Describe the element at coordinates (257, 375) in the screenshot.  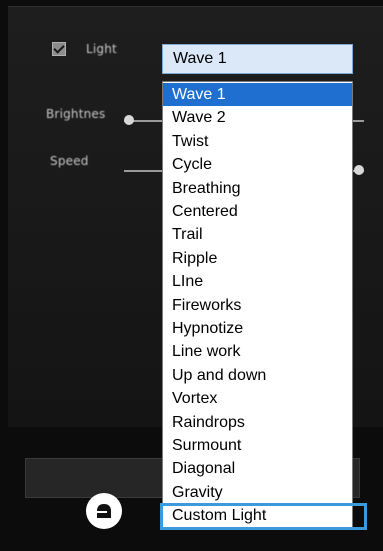
I see `dropdown-option-up-and-down: Up and down` at that location.